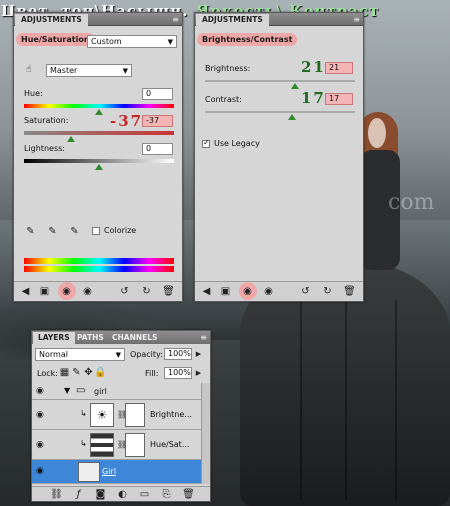 The width and height of the screenshot is (450, 506). I want to click on group-name: girl, so click(100, 391).